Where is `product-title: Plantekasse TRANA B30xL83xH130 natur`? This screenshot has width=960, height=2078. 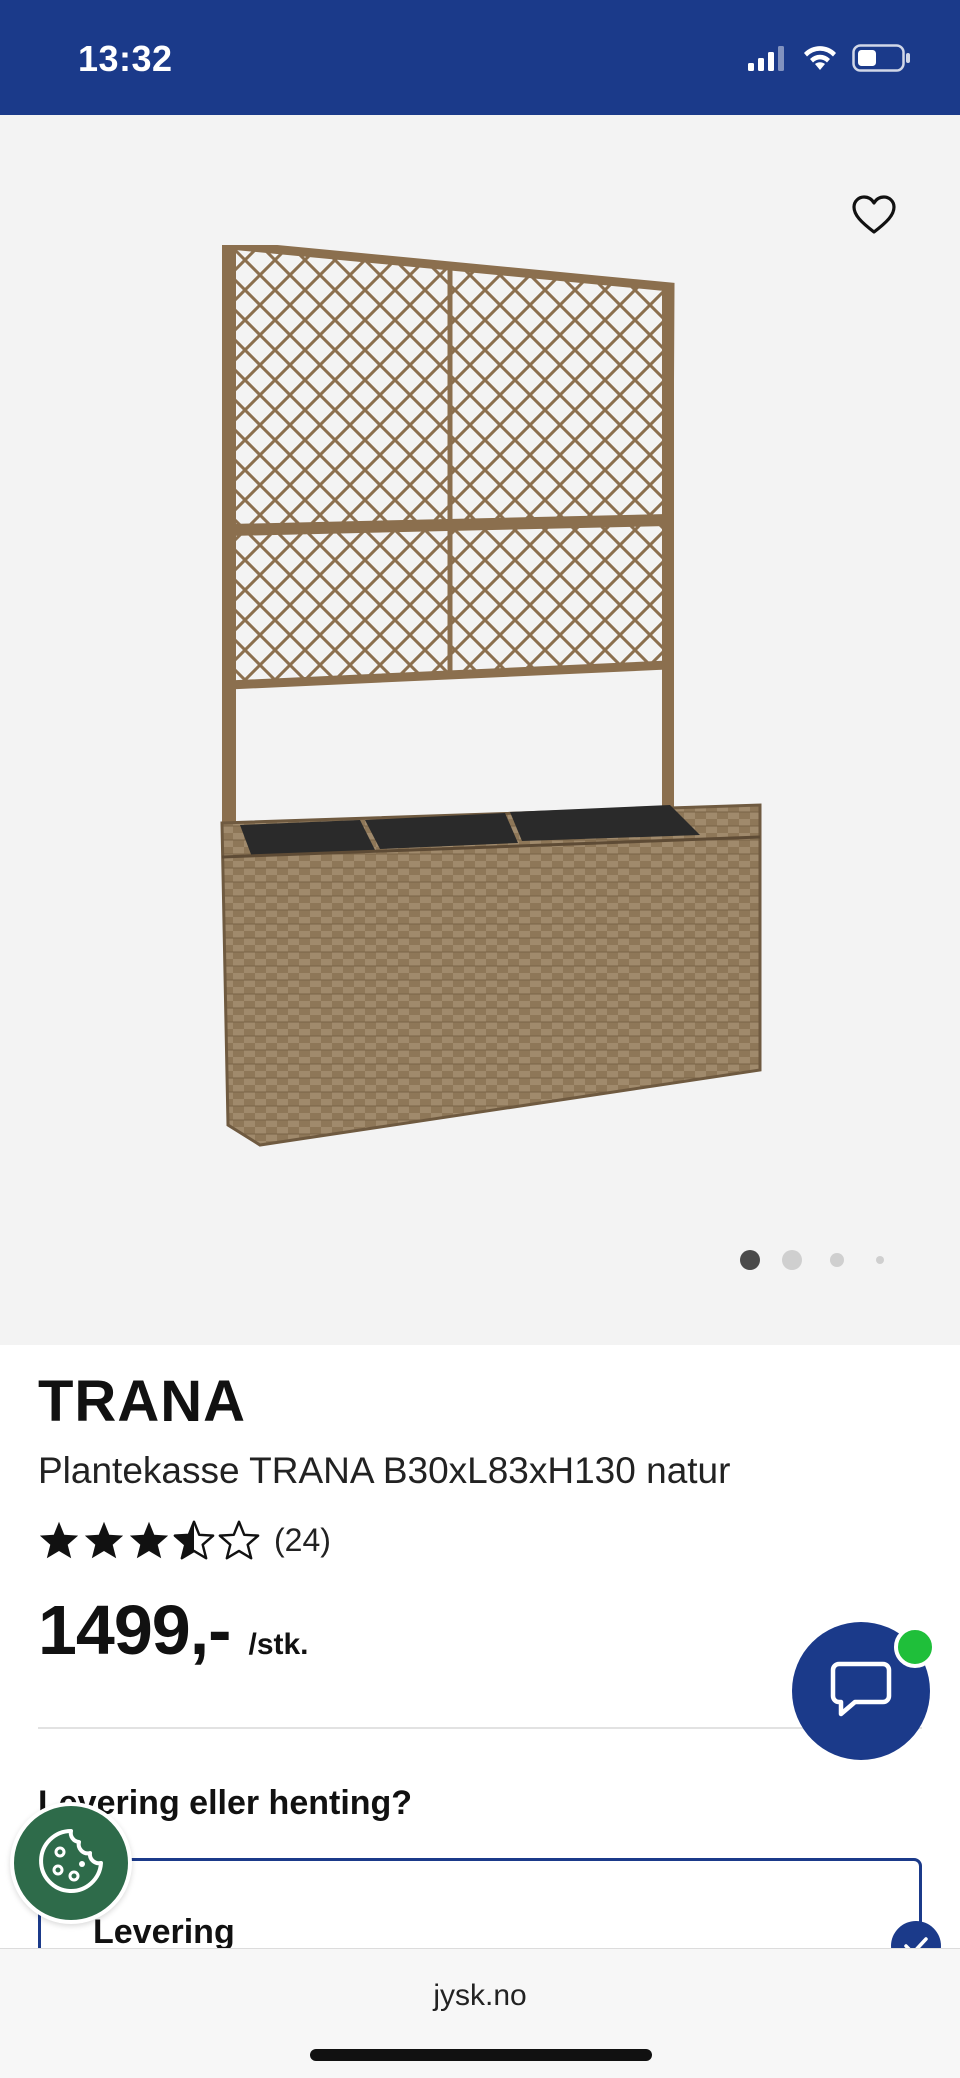 product-title: Plantekasse TRANA B30xL83xH130 natur is located at coordinates (384, 1470).